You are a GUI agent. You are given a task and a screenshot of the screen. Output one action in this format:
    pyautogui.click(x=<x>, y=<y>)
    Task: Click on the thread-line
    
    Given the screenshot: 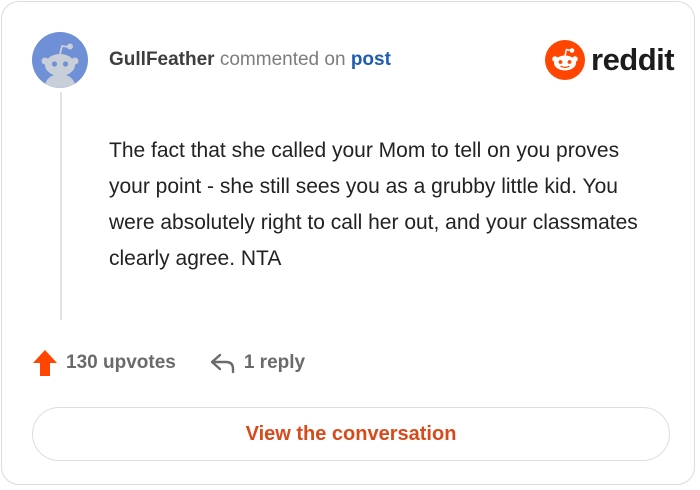 What is the action you would take?
    pyautogui.click(x=61, y=206)
    